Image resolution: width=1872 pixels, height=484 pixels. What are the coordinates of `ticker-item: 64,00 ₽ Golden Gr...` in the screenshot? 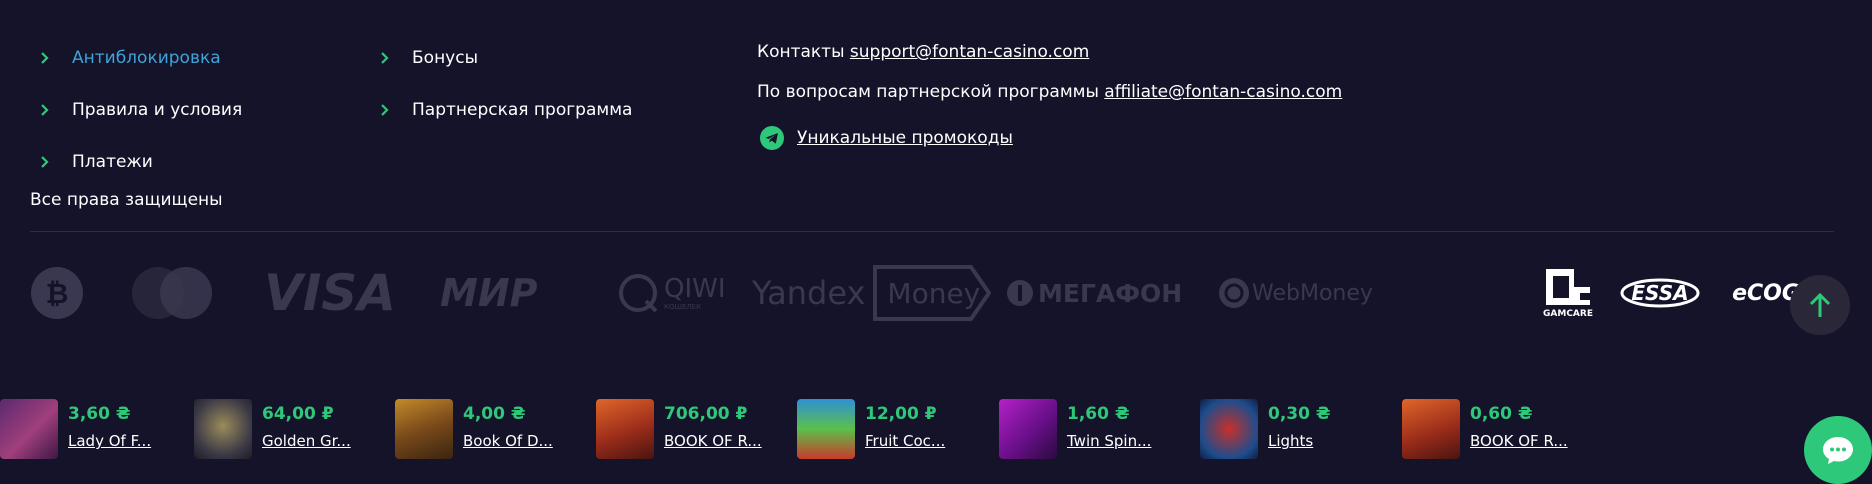 It's located at (272, 430).